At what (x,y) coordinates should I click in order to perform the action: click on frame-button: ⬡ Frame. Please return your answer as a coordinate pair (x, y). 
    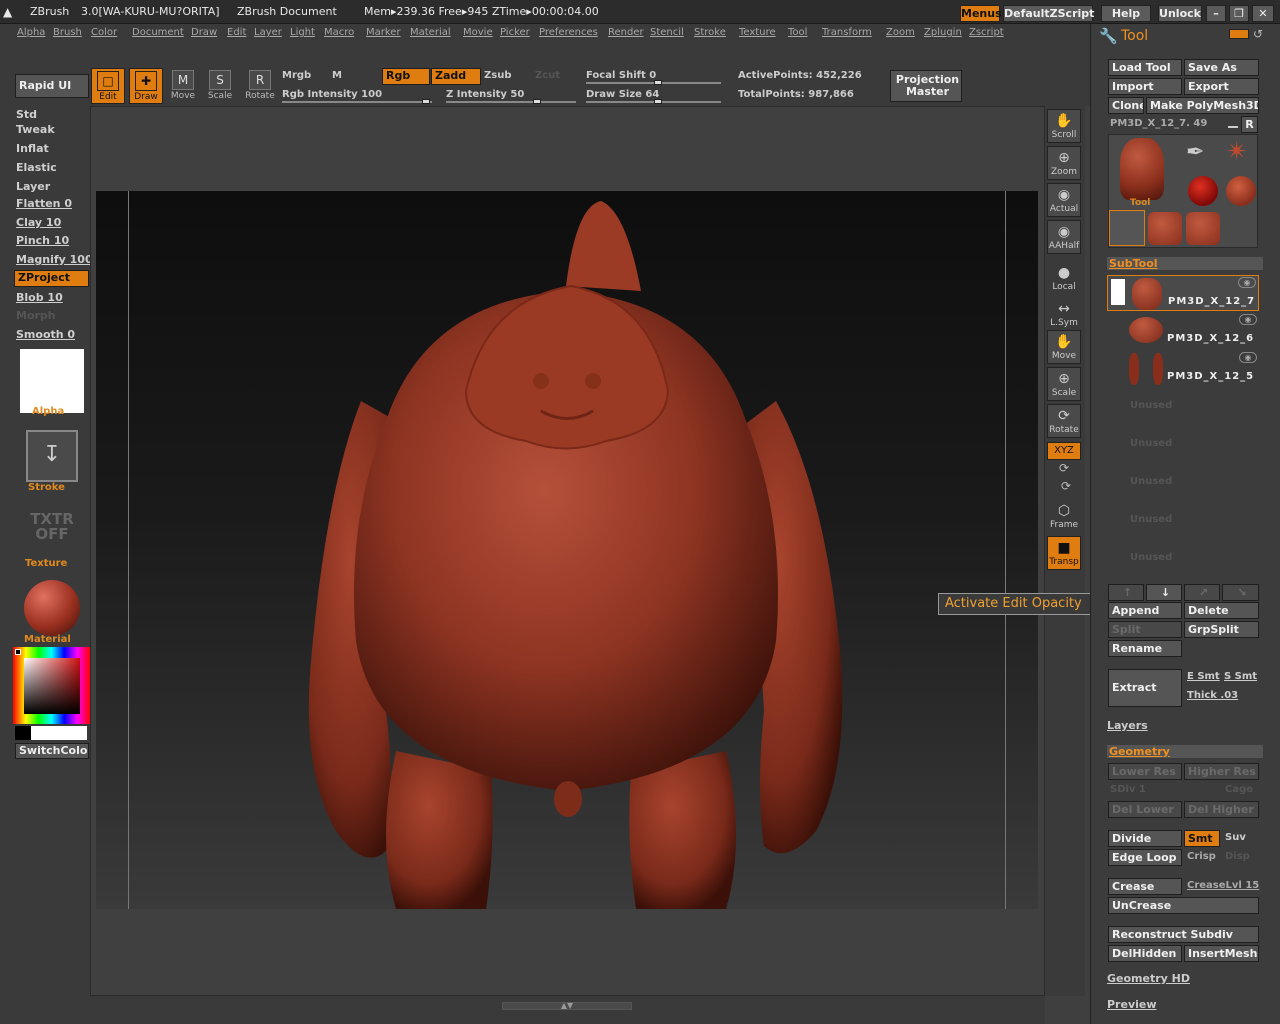
    Looking at the image, I should click on (1064, 517).